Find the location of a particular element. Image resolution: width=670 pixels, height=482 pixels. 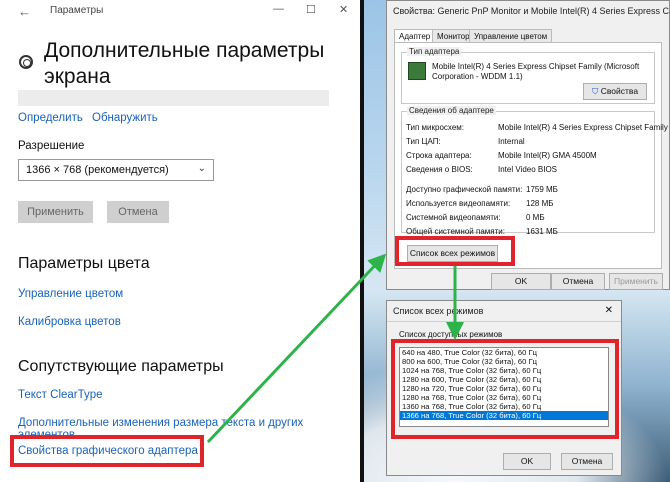

arrow-to-modes-button is located at coordinates (296, 348).